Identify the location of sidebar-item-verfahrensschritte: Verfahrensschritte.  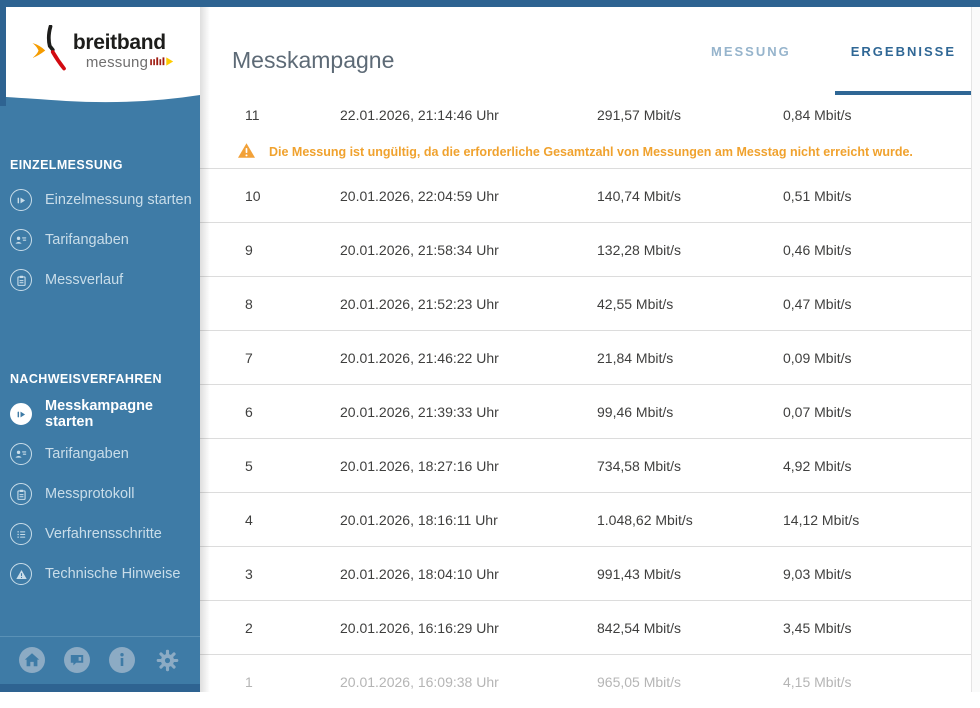
(100, 534).